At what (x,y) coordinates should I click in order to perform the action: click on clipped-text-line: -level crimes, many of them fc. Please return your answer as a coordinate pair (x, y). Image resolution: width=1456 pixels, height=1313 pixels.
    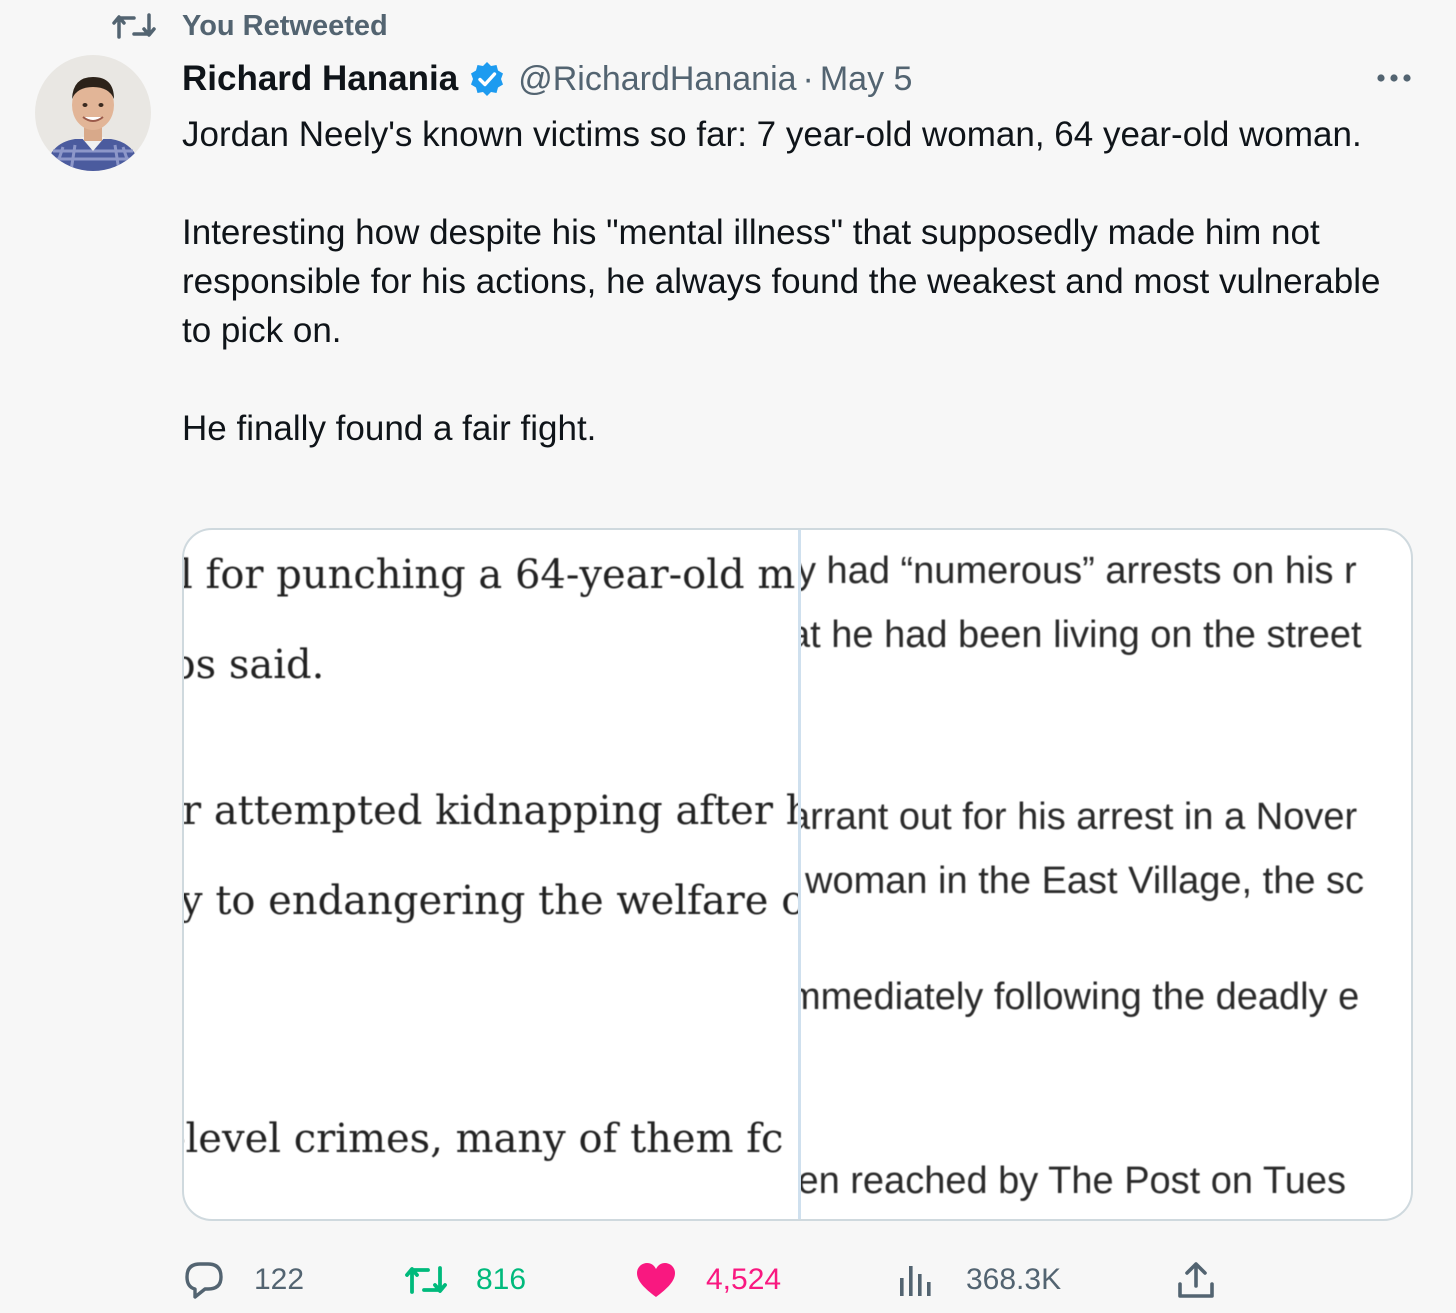
    Looking at the image, I should click on (484, 1139).